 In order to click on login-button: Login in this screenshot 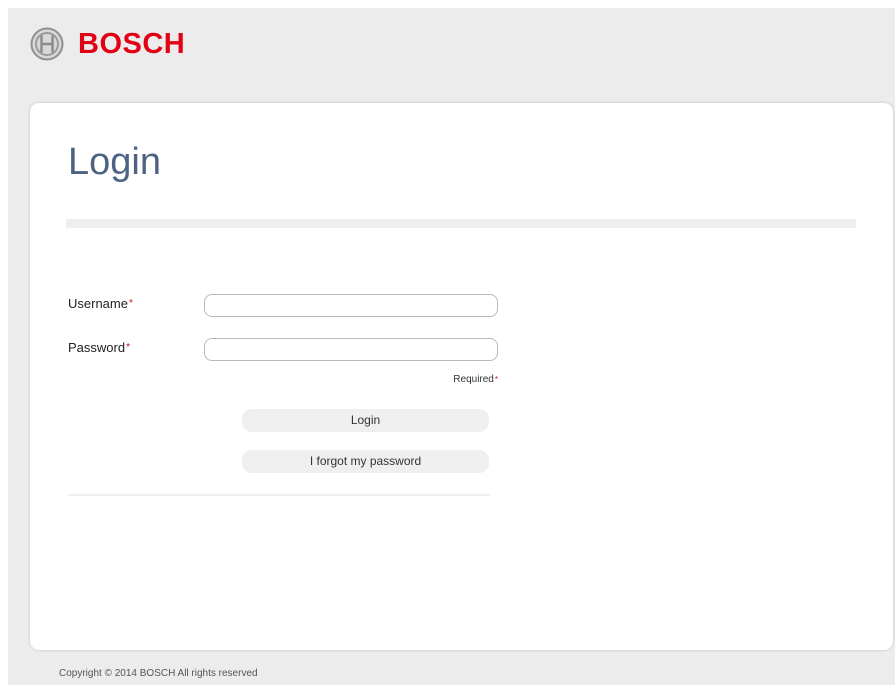, I will do `click(365, 420)`.